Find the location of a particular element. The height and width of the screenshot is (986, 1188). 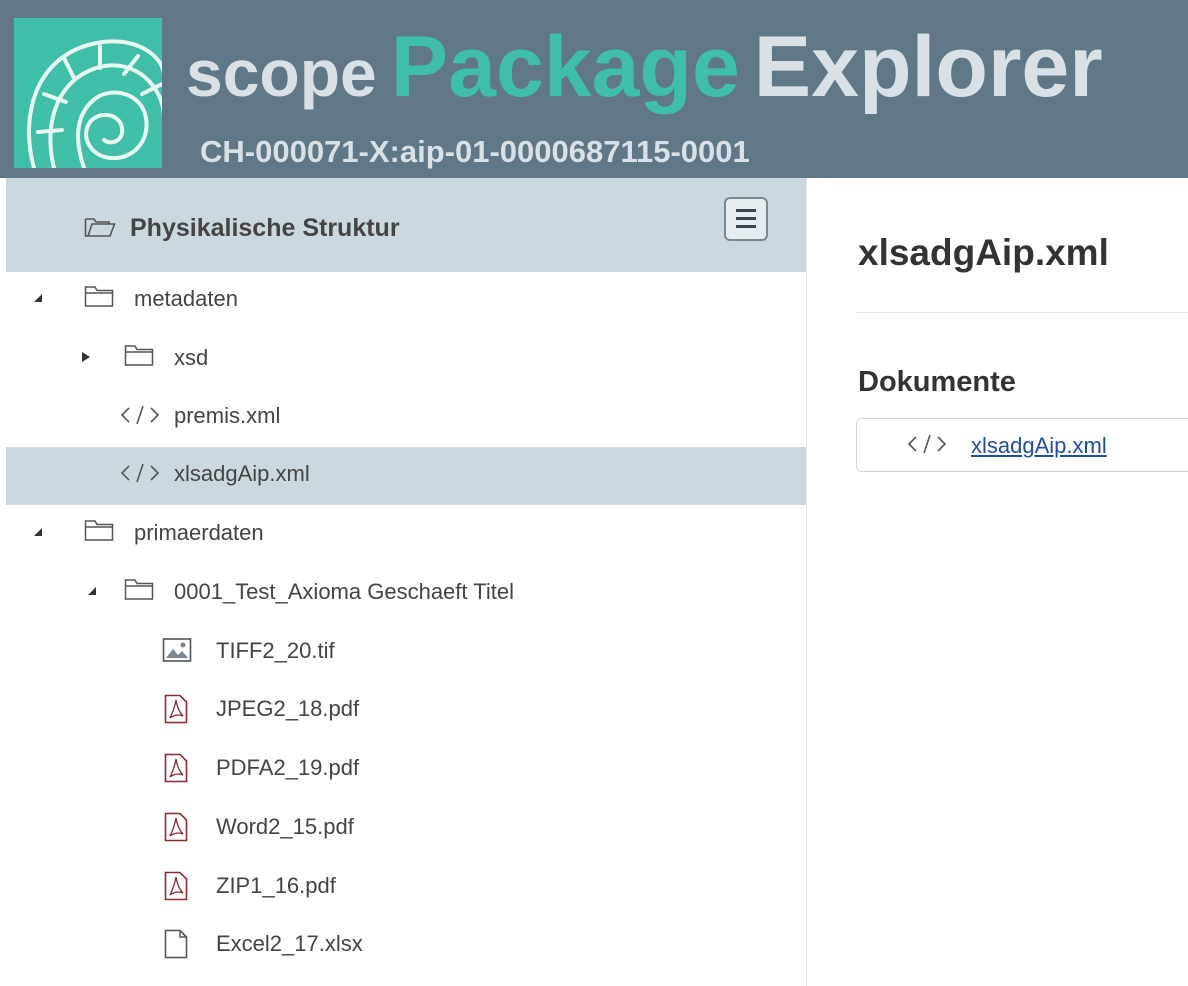

sidebar-title: Physikalische Struktur is located at coordinates (265, 228).